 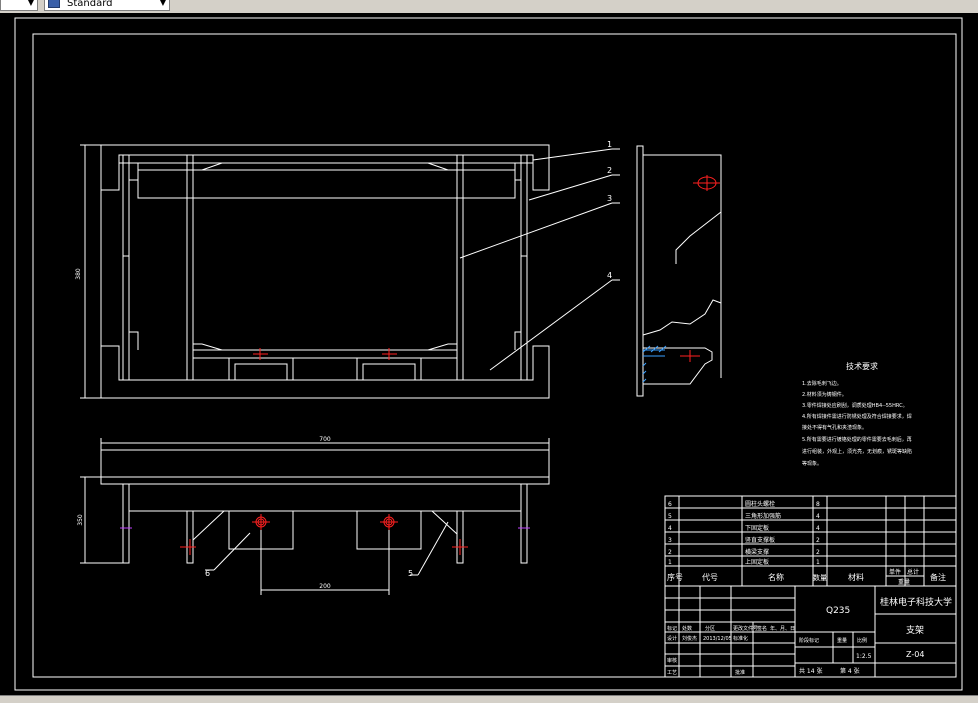 What do you see at coordinates (862, 640) in the screenshot?
I see `title-scale-label: 比例` at bounding box center [862, 640].